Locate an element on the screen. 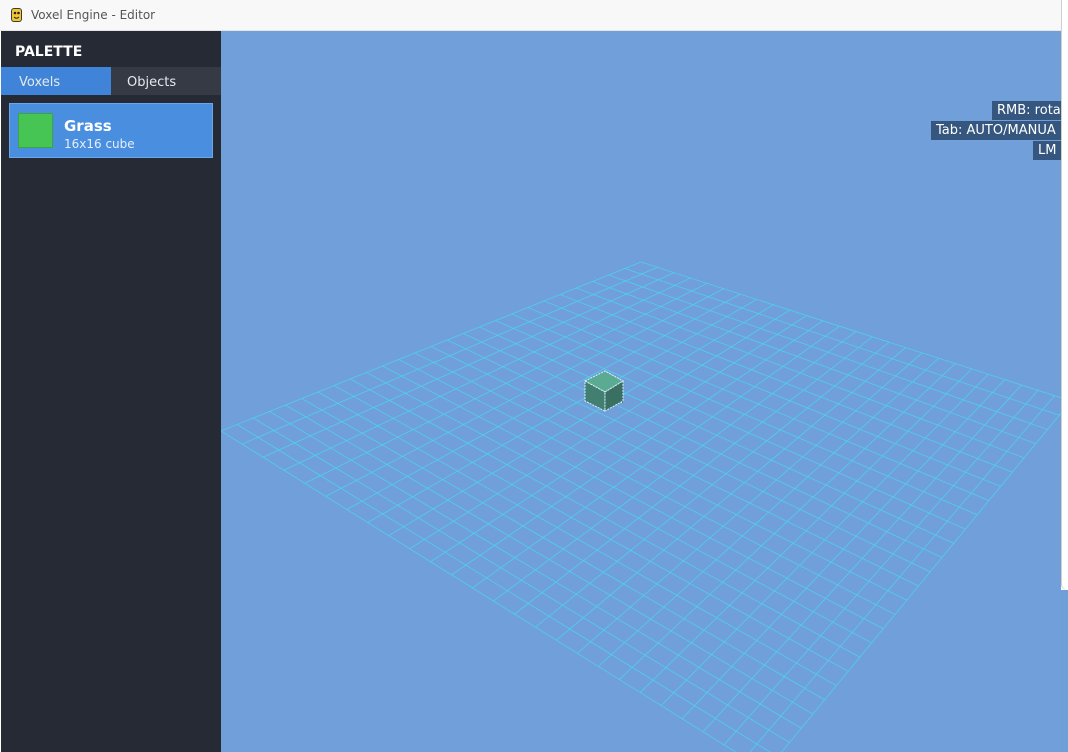  palette-item-name: Grass is located at coordinates (88, 126).